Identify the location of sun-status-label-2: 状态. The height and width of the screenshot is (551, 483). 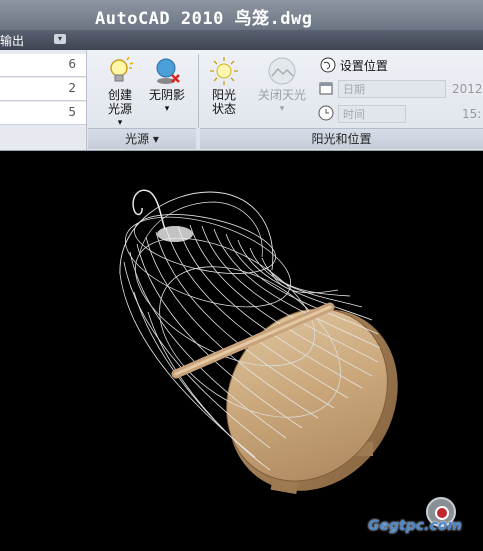
(223, 109).